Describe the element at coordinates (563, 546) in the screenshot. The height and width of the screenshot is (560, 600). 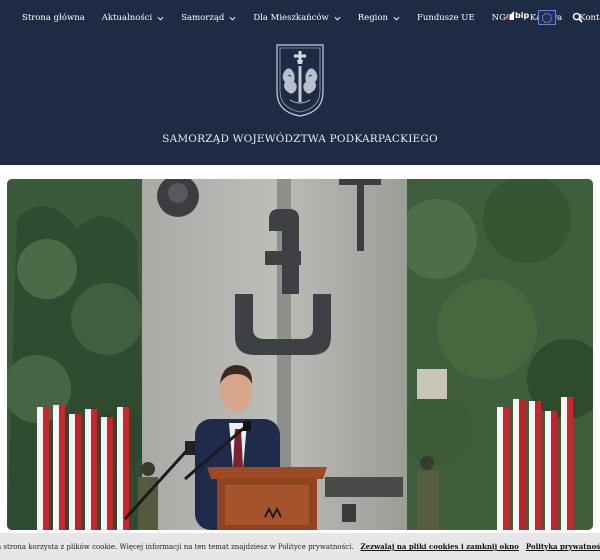
I see `privacy-policy-link: Polityka prywatności` at that location.